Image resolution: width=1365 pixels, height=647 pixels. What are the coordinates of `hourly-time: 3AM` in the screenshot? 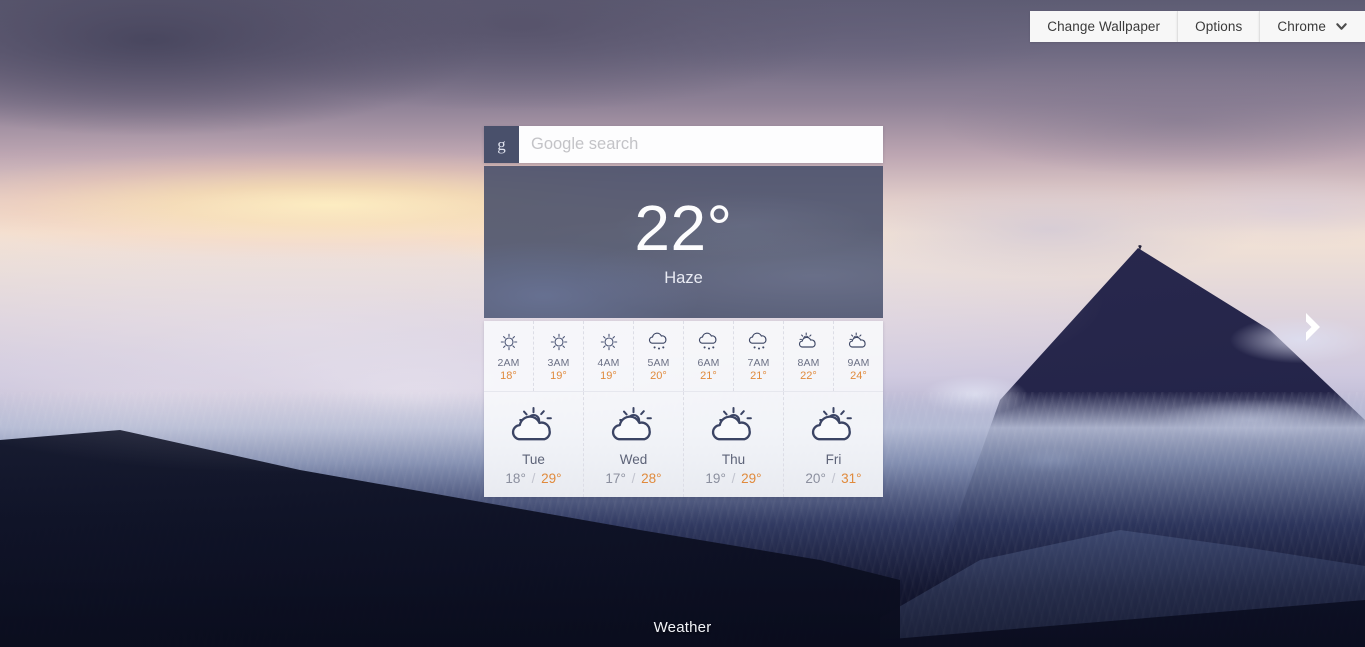 It's located at (558, 363).